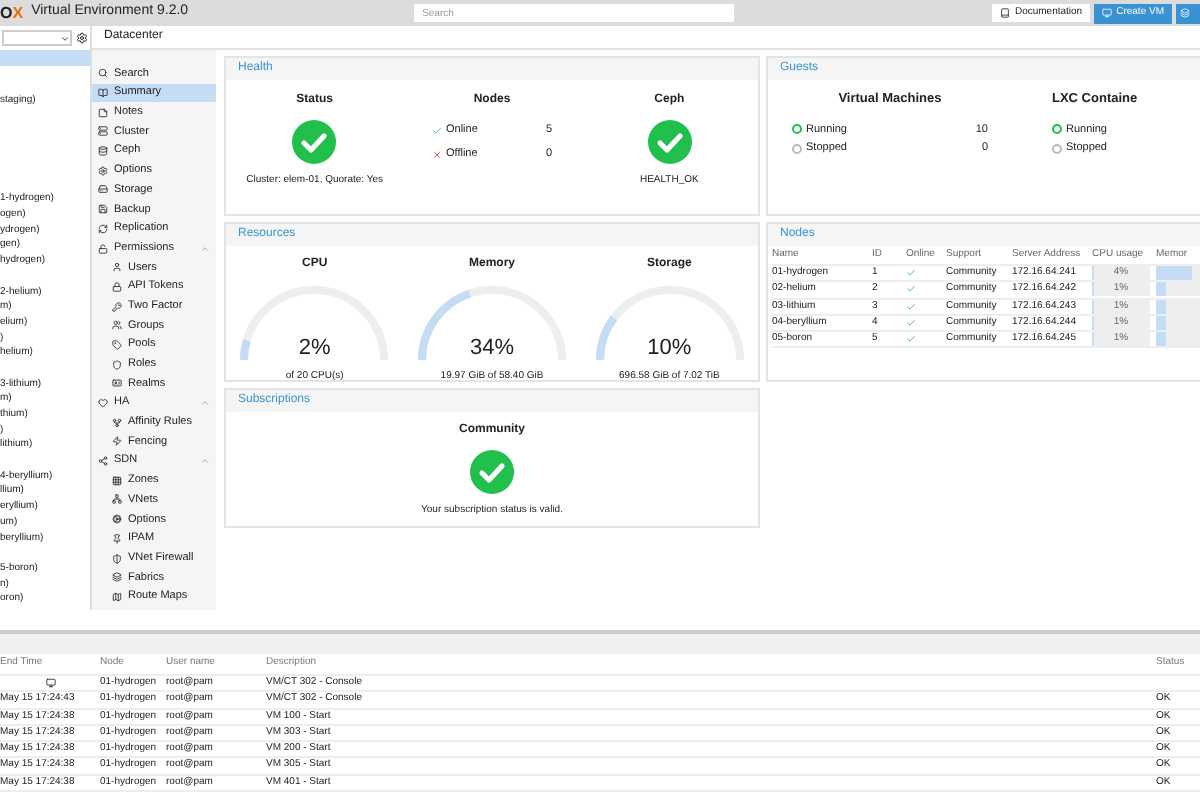 The width and height of the screenshot is (1200, 800). What do you see at coordinates (1005, 13) in the screenshot?
I see `book-icon` at bounding box center [1005, 13].